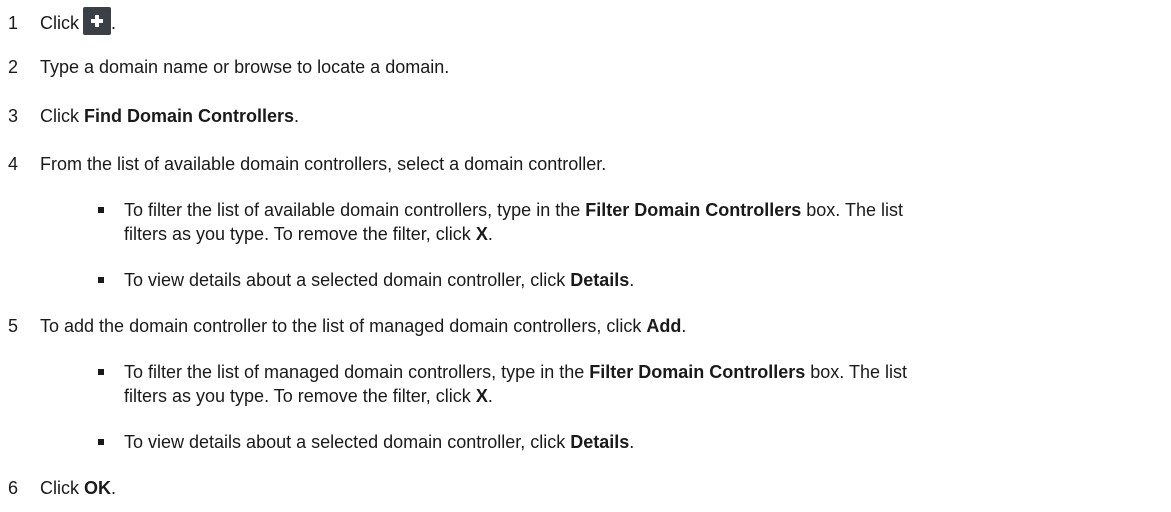 The width and height of the screenshot is (1171, 512). I want to click on step-number: 2, so click(13, 67).